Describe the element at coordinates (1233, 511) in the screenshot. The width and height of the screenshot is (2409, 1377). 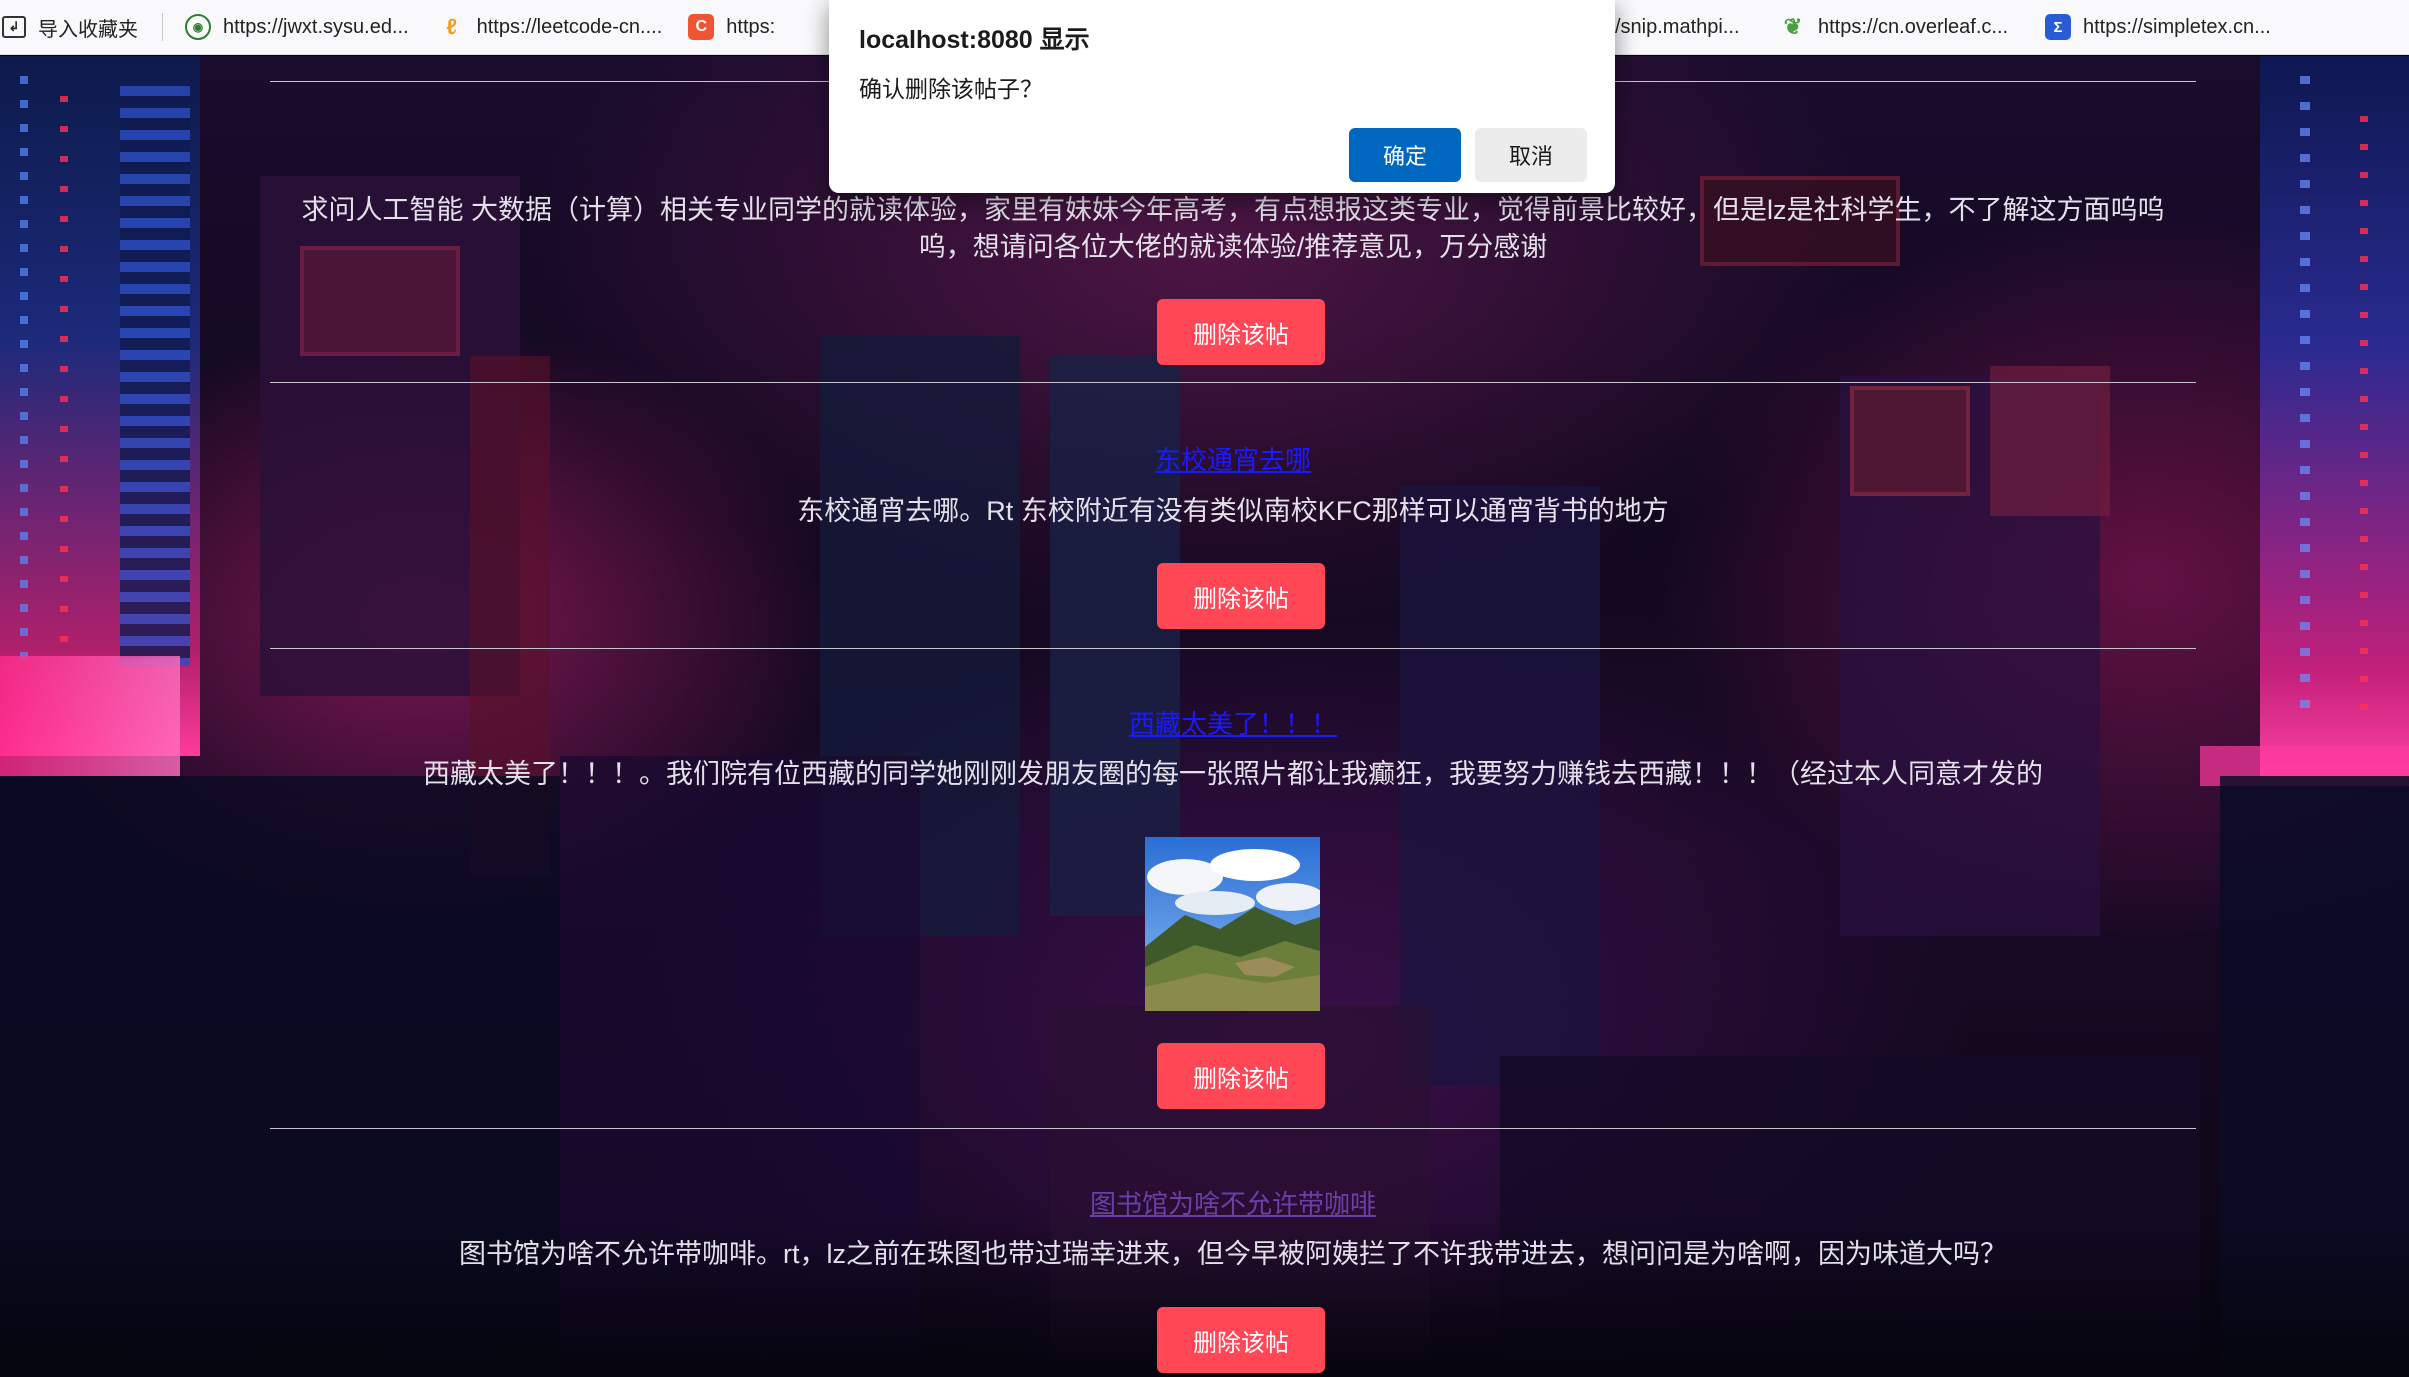
I see `post-body: 东校通宵去哪。Rt 东校附近有没有类似南校KFC那样可以通宵背书的地方` at that location.